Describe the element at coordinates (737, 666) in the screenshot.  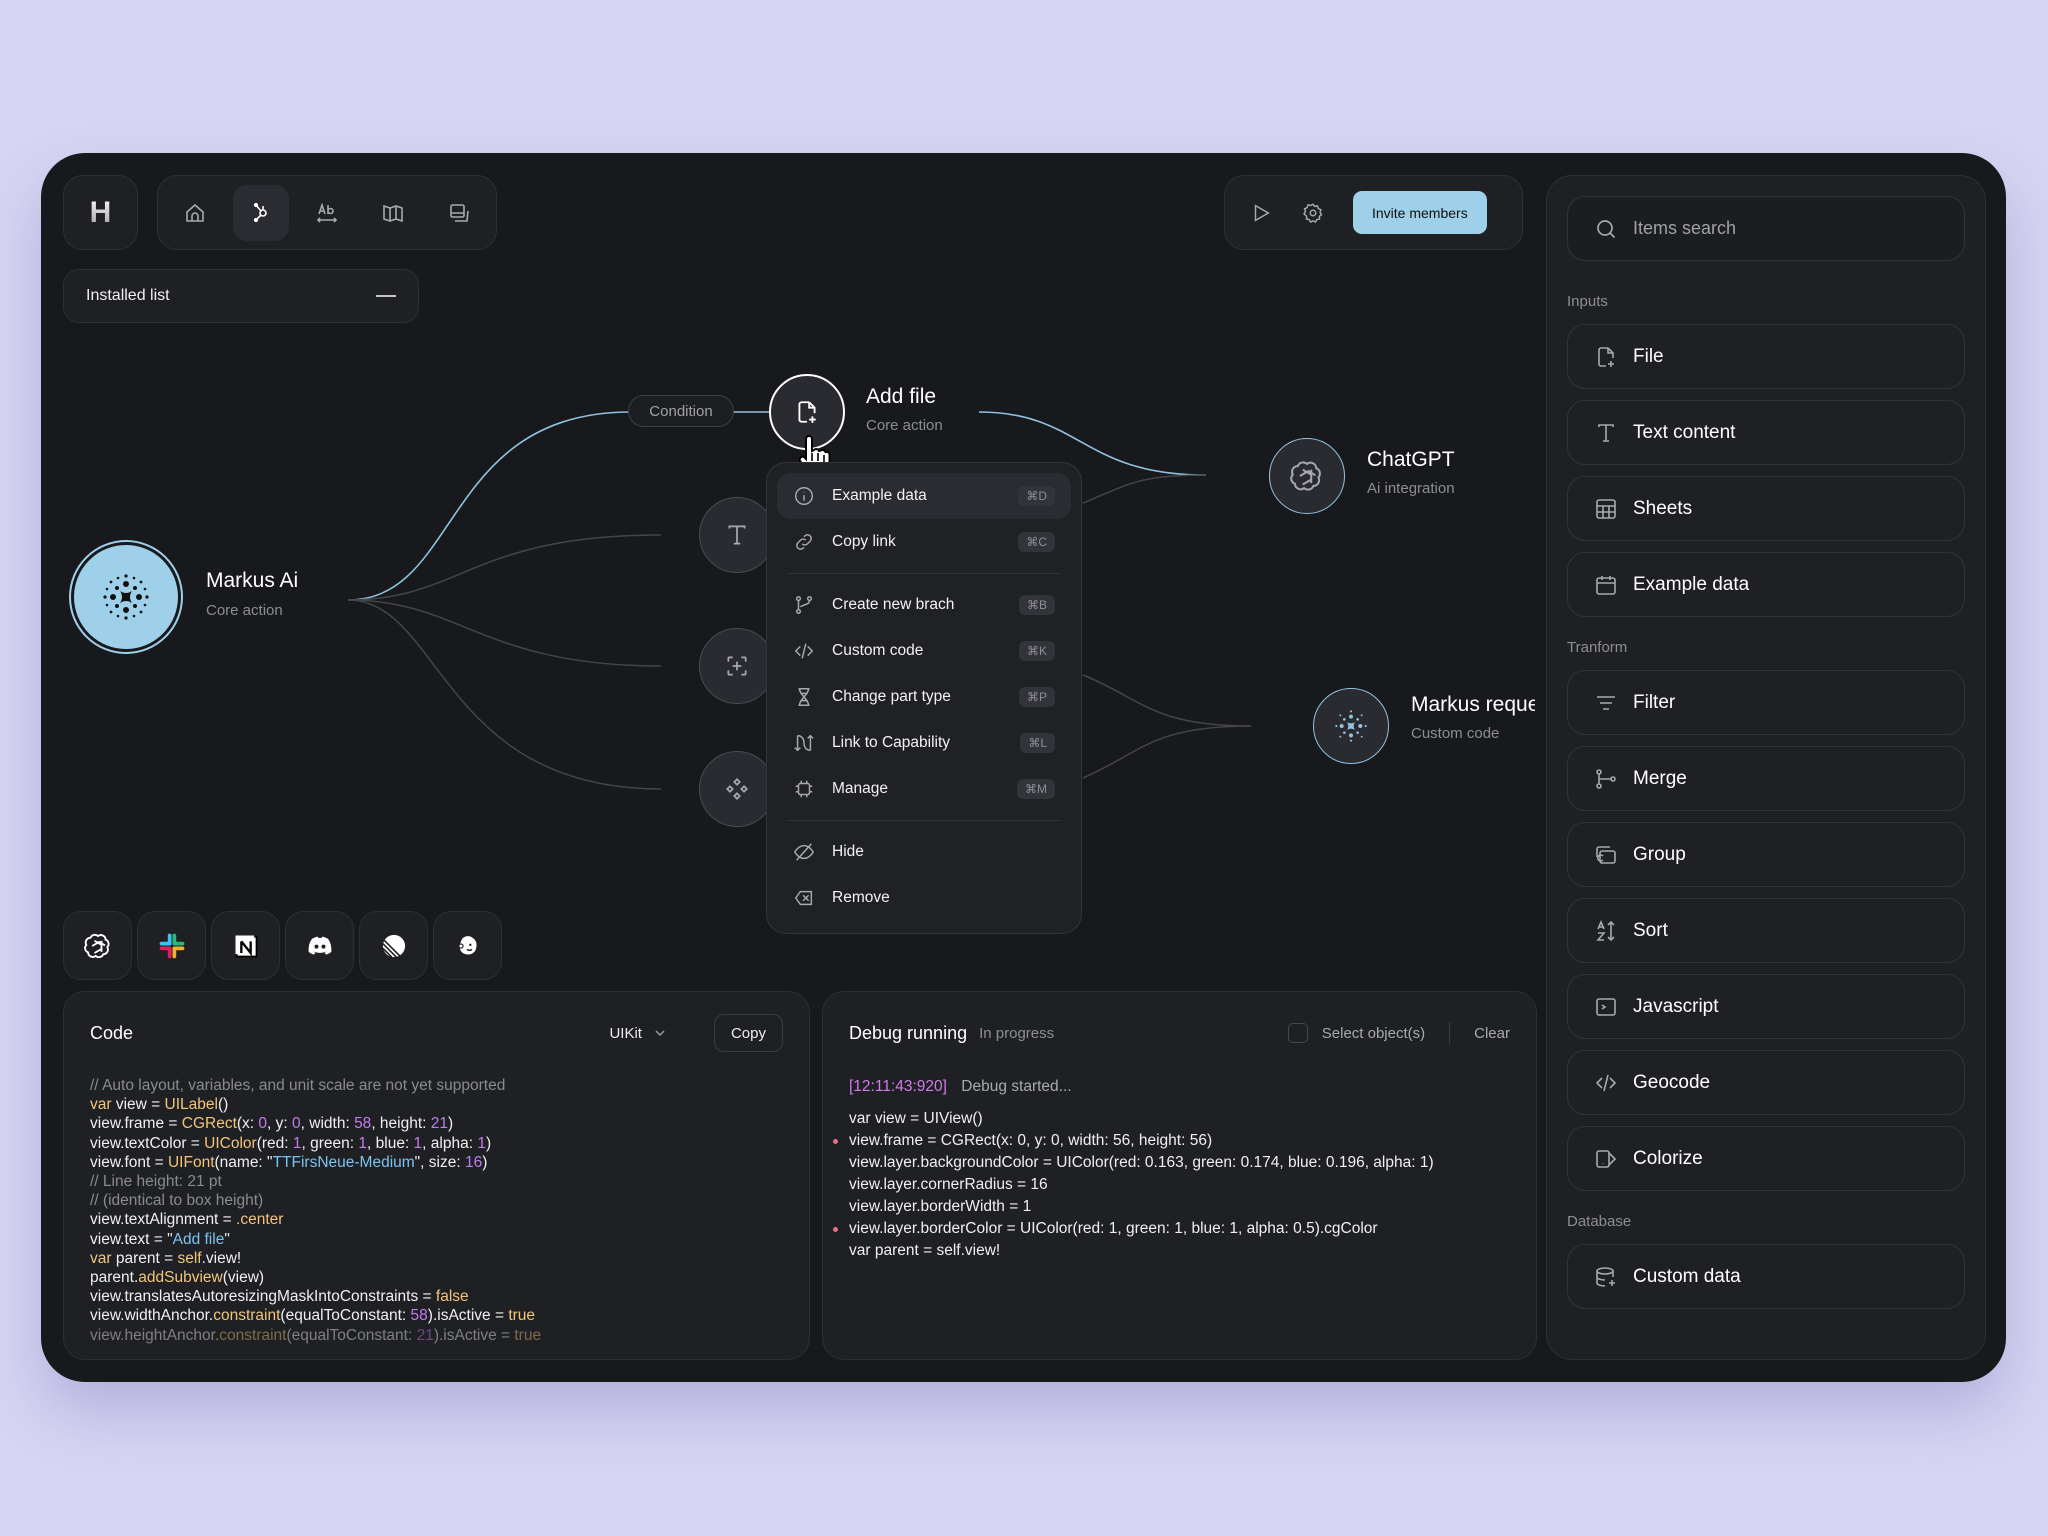
I see `node-scan-add` at that location.